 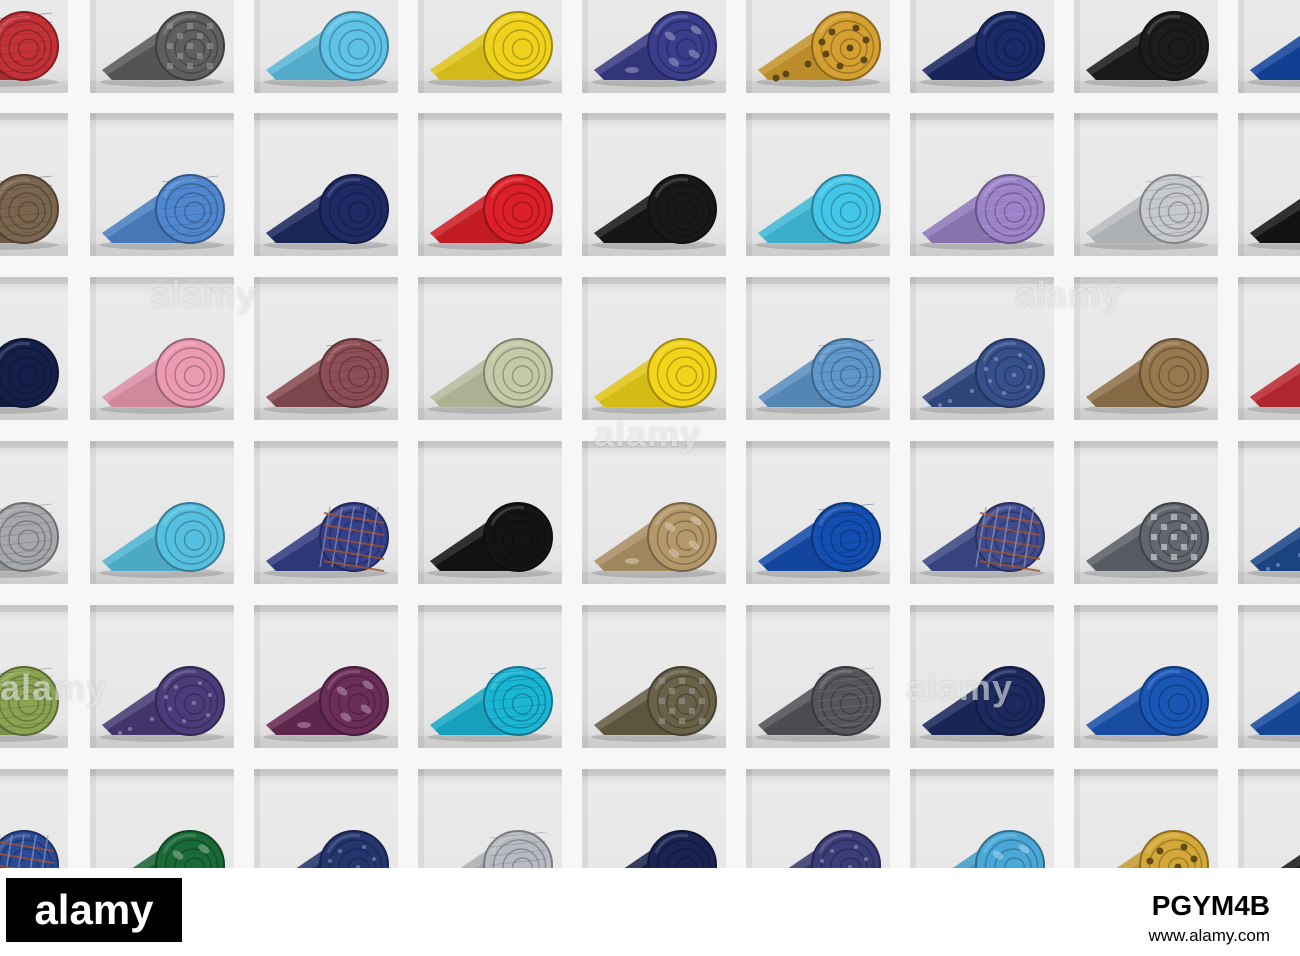 What do you see at coordinates (1210, 905) in the screenshot?
I see `image-id-label: PGYM4B` at bounding box center [1210, 905].